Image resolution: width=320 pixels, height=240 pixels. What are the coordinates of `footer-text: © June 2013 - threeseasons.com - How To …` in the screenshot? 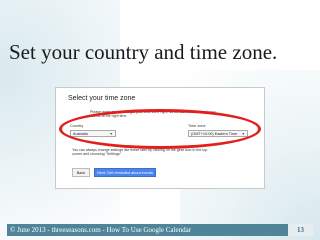 It's located at (101, 230).